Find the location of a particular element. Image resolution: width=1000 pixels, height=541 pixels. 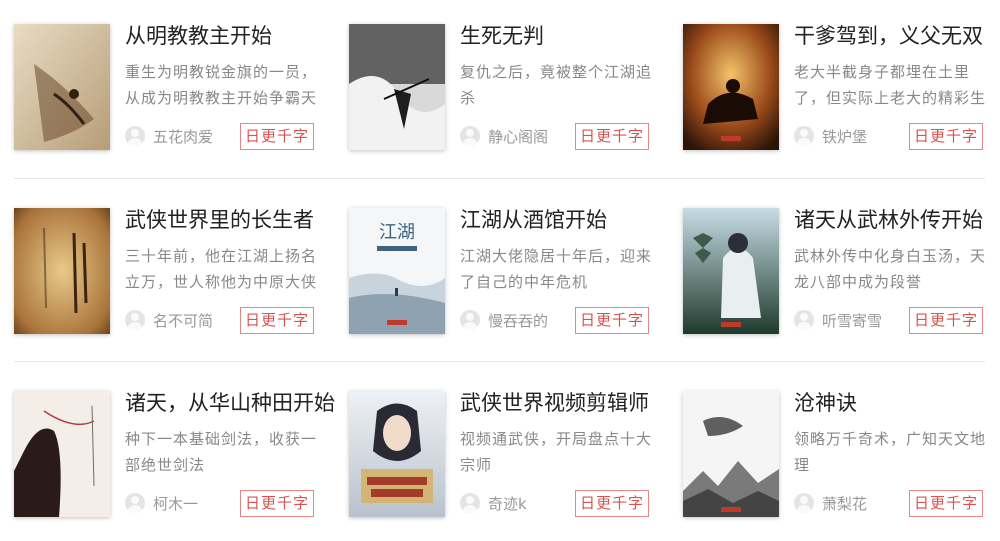

author-name: 静心阁阁 is located at coordinates (518, 136).